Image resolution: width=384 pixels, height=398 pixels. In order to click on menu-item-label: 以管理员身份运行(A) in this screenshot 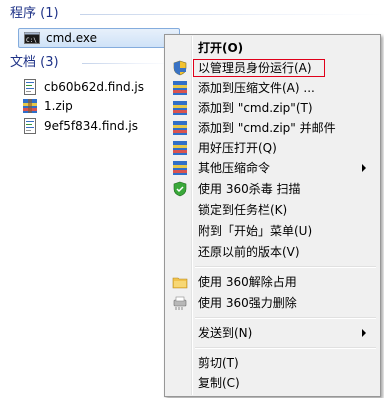, I will do `click(255, 68)`.